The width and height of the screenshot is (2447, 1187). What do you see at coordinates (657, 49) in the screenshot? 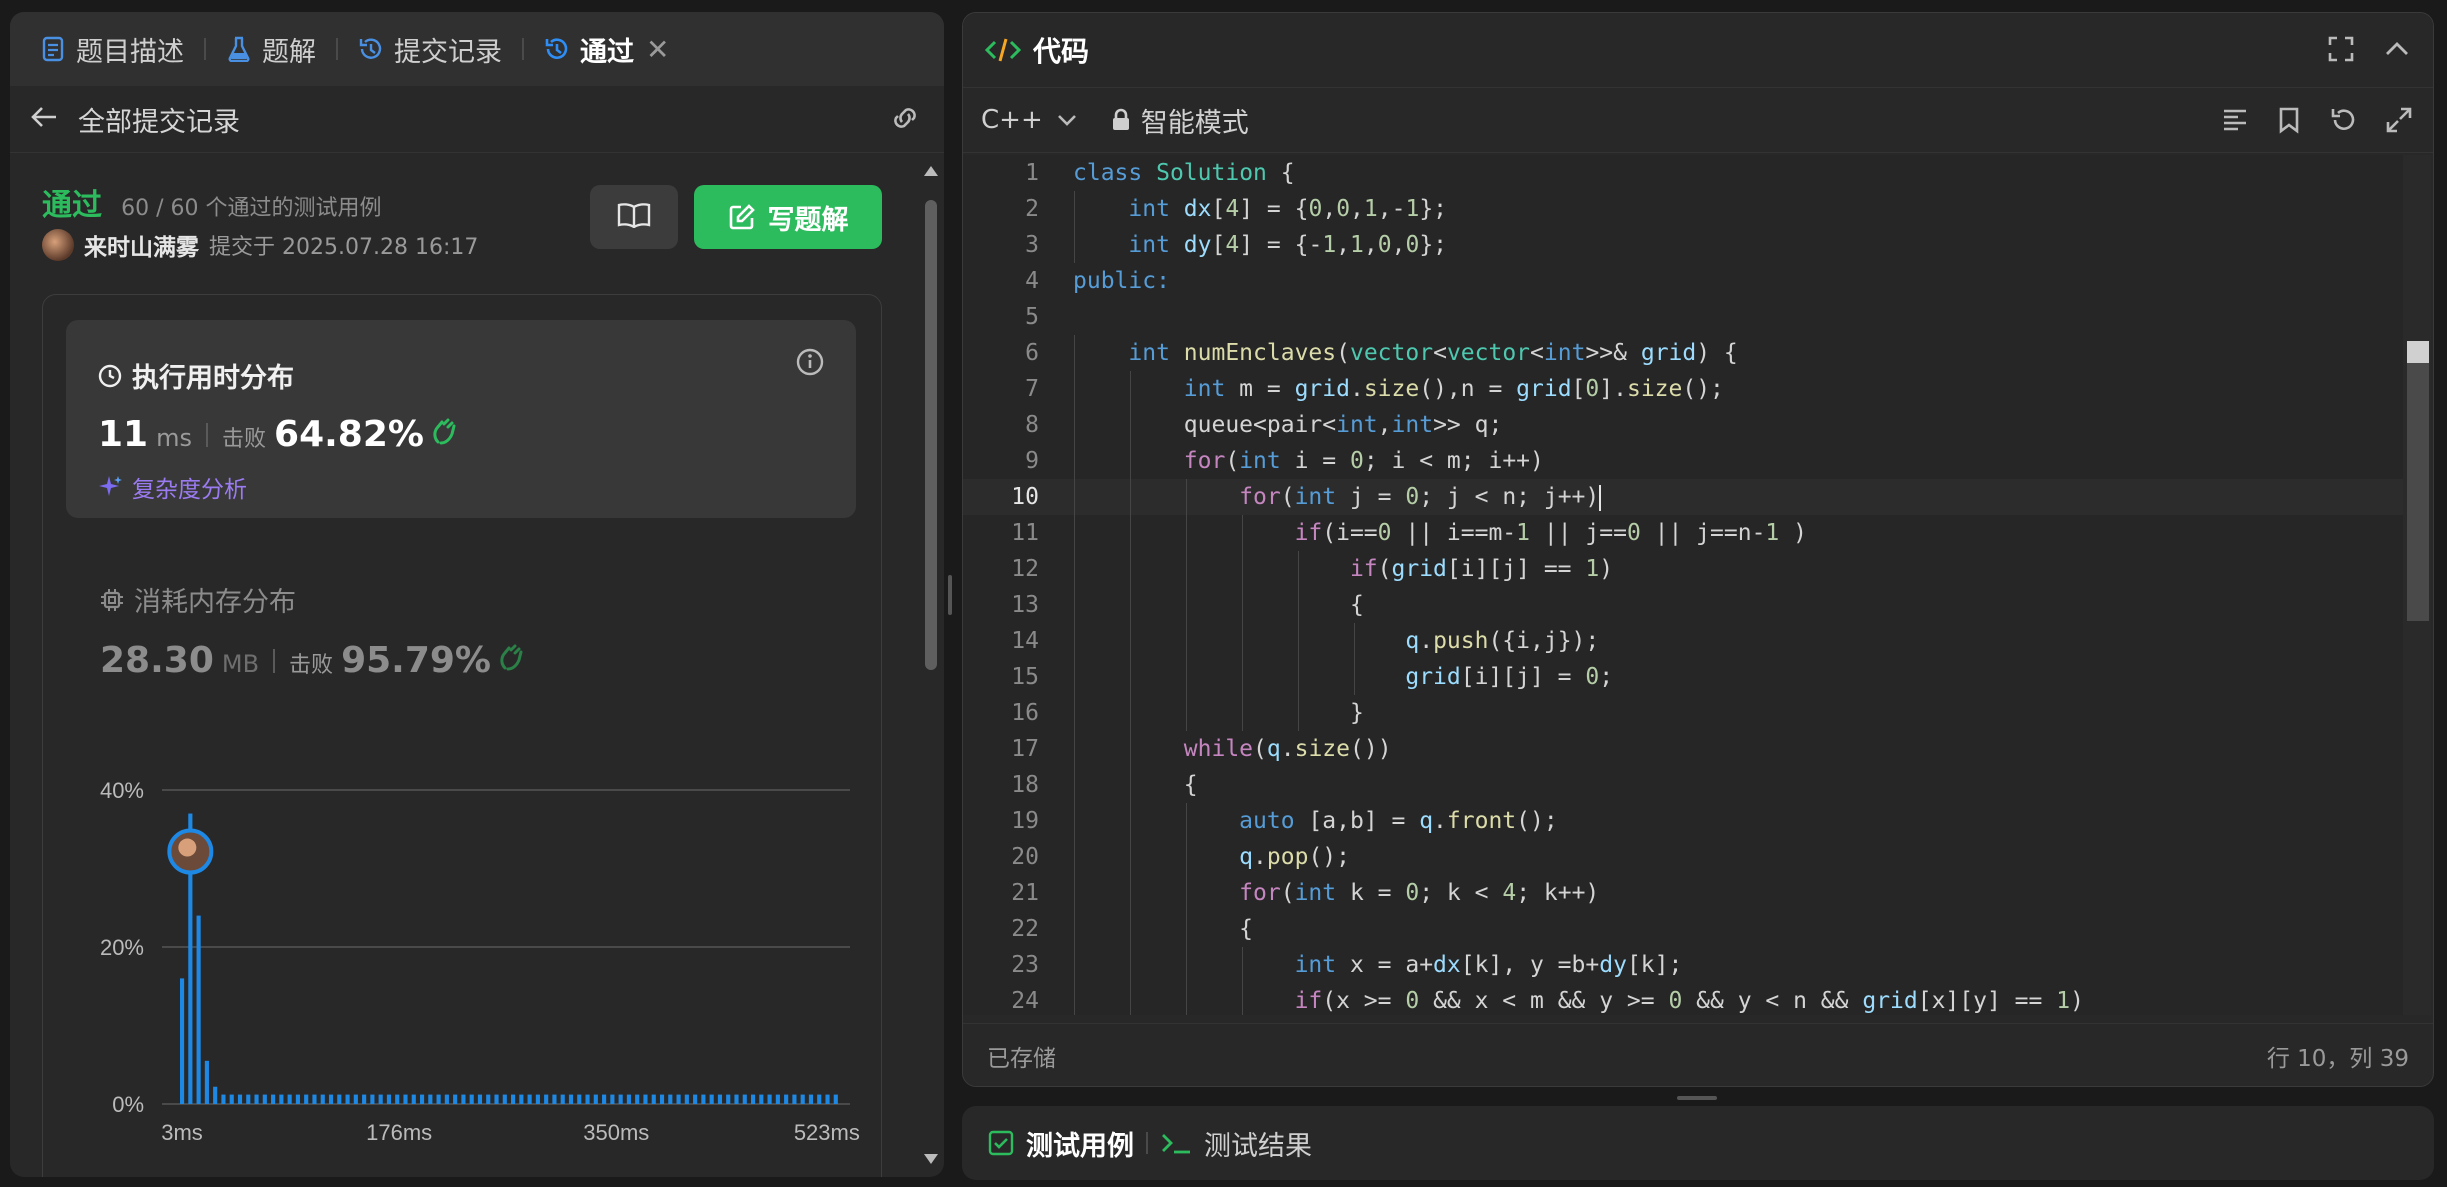
I see `close-icon: ✕` at bounding box center [657, 49].